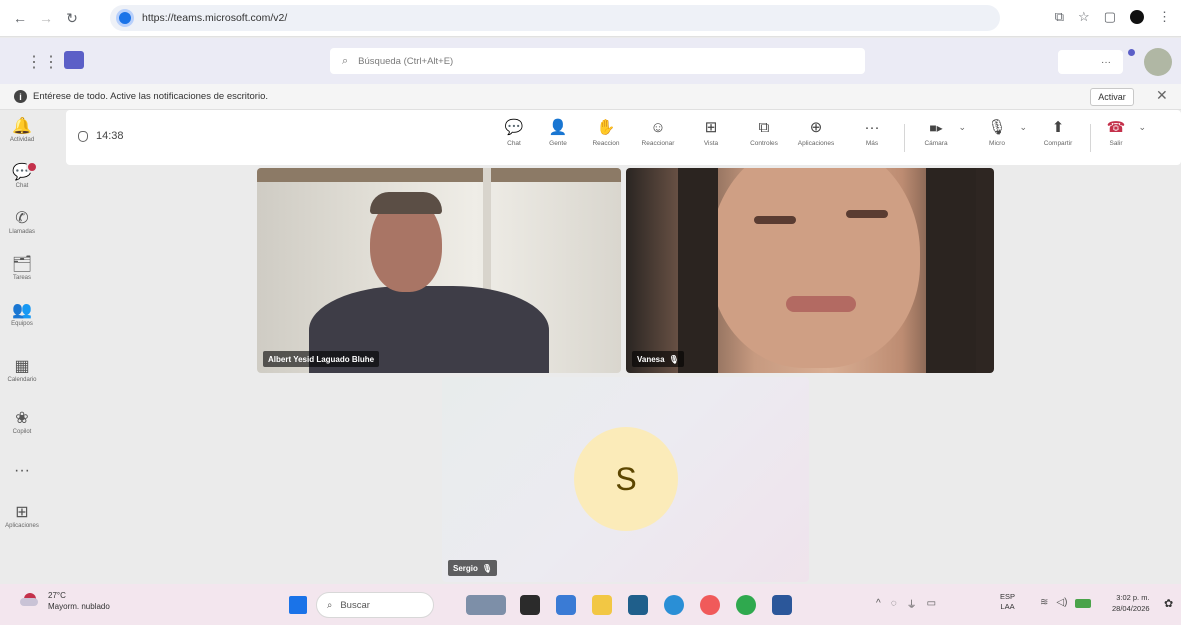 This screenshot has width=1181, height=625. I want to click on avatar-initial: S, so click(626, 478).